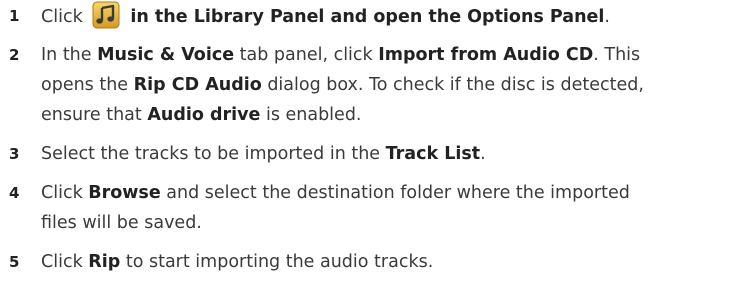 This screenshot has width=732, height=289. Describe the element at coordinates (124, 193) in the screenshot. I see `ui-term: Browse` at that location.